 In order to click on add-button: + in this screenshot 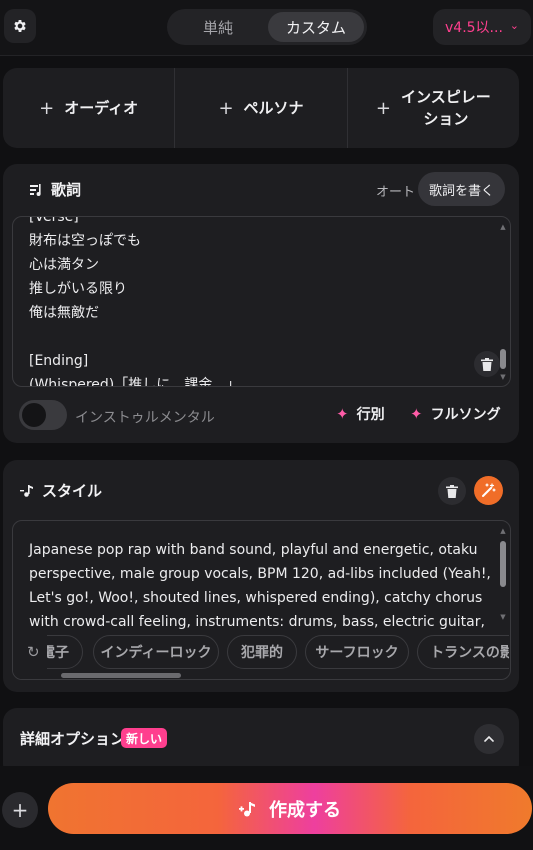, I will do `click(20, 810)`.